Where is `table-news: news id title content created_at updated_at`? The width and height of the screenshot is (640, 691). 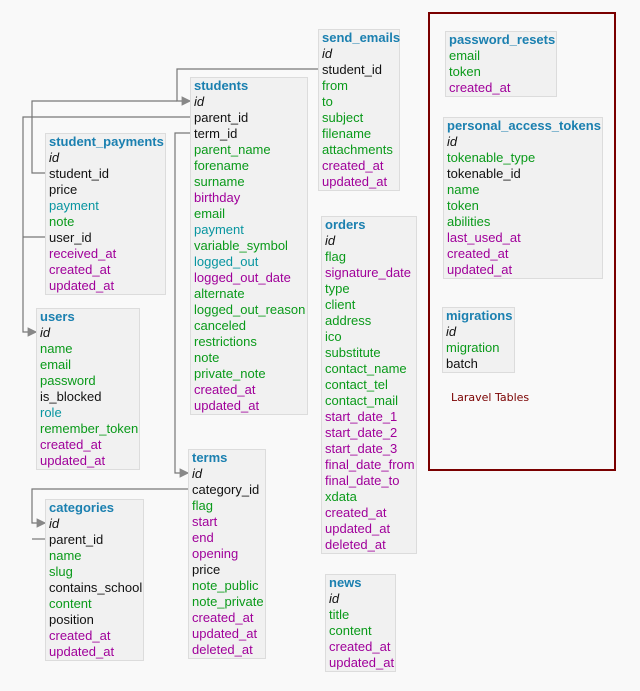
table-news: news id title content created_at updated_at is located at coordinates (360, 623).